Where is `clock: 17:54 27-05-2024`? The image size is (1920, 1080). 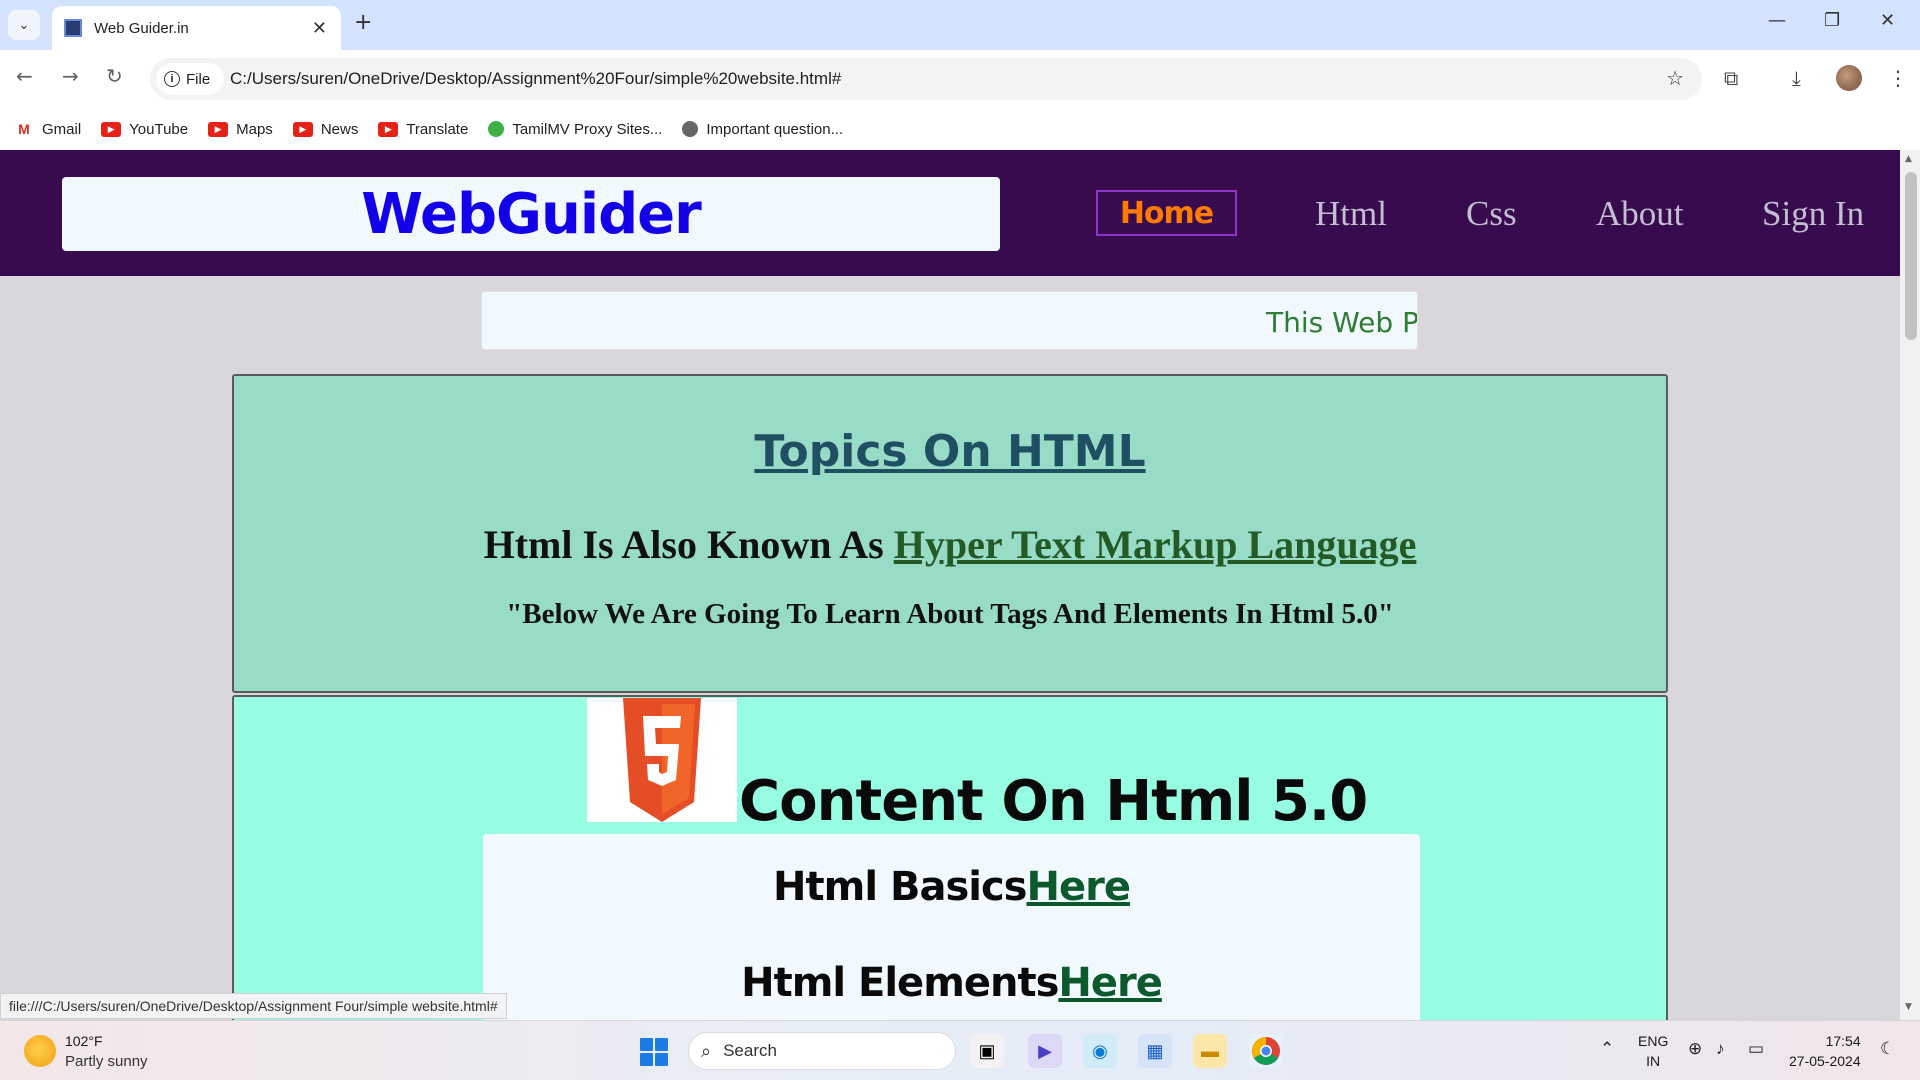 clock: 17:54 27-05-2024 is located at coordinates (1825, 1051).